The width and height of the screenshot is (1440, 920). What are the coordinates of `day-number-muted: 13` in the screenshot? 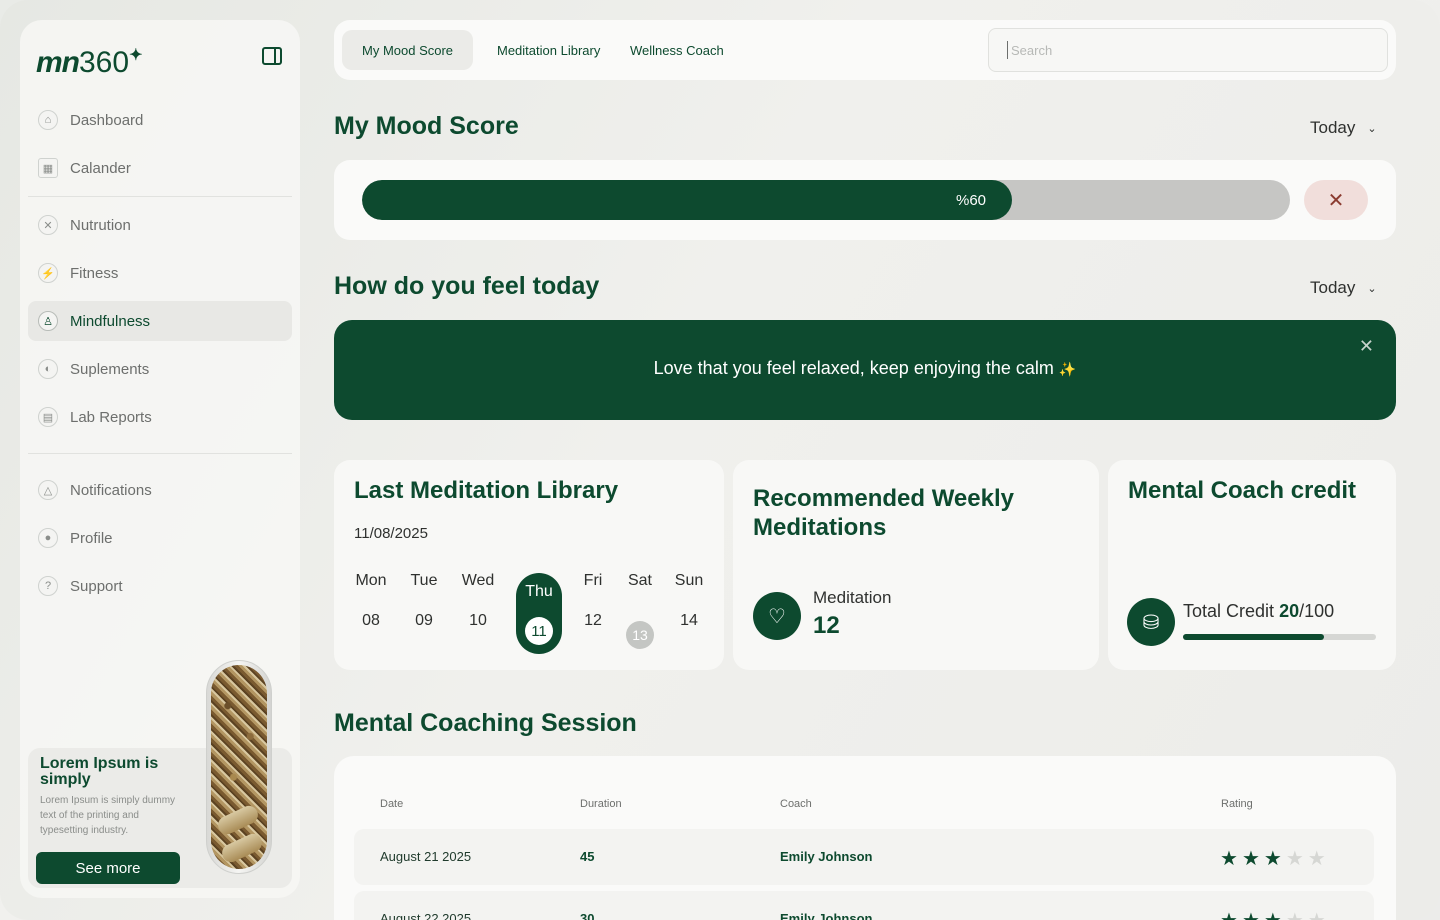 It's located at (640, 635).